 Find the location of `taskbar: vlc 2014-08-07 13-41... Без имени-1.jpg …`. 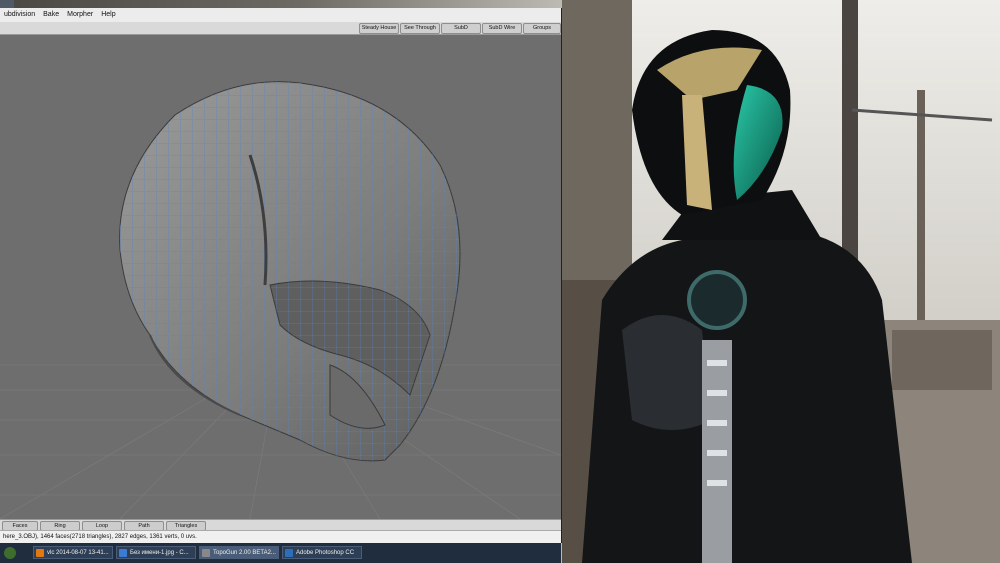

taskbar: vlc 2014-08-07 13-41... Без имени-1.jpg … is located at coordinates (280, 553).